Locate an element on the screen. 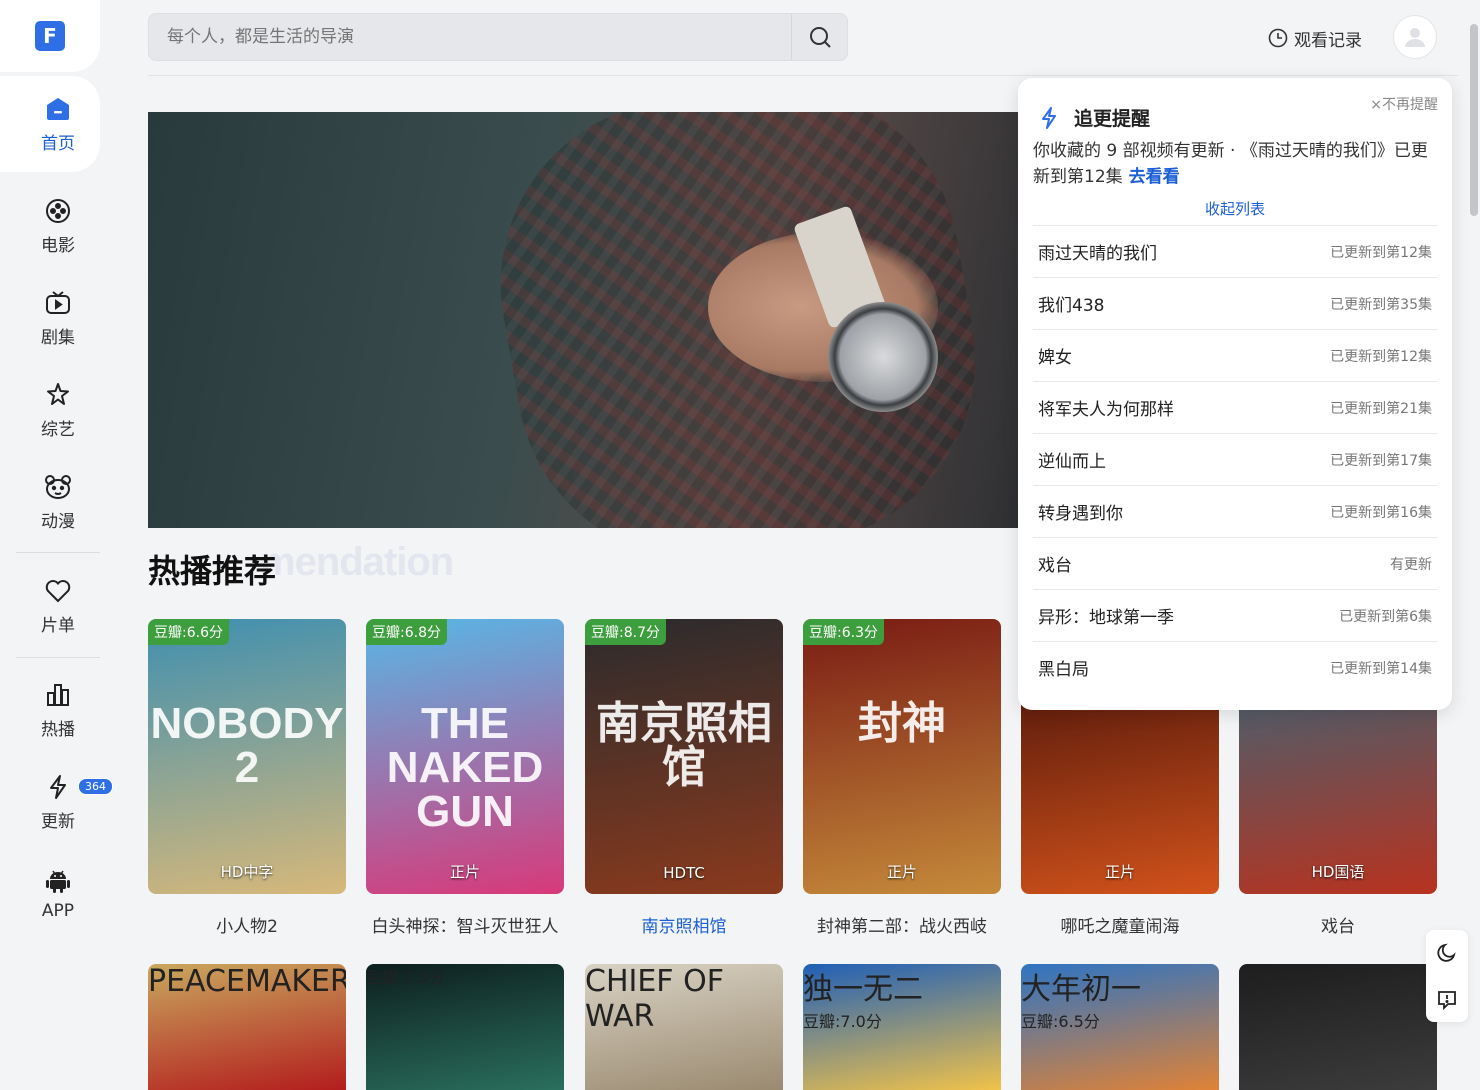 Image resolution: width=1480 pixels, height=1090 pixels. sidebar-item-updates: 更新 364 is located at coordinates (58, 802).